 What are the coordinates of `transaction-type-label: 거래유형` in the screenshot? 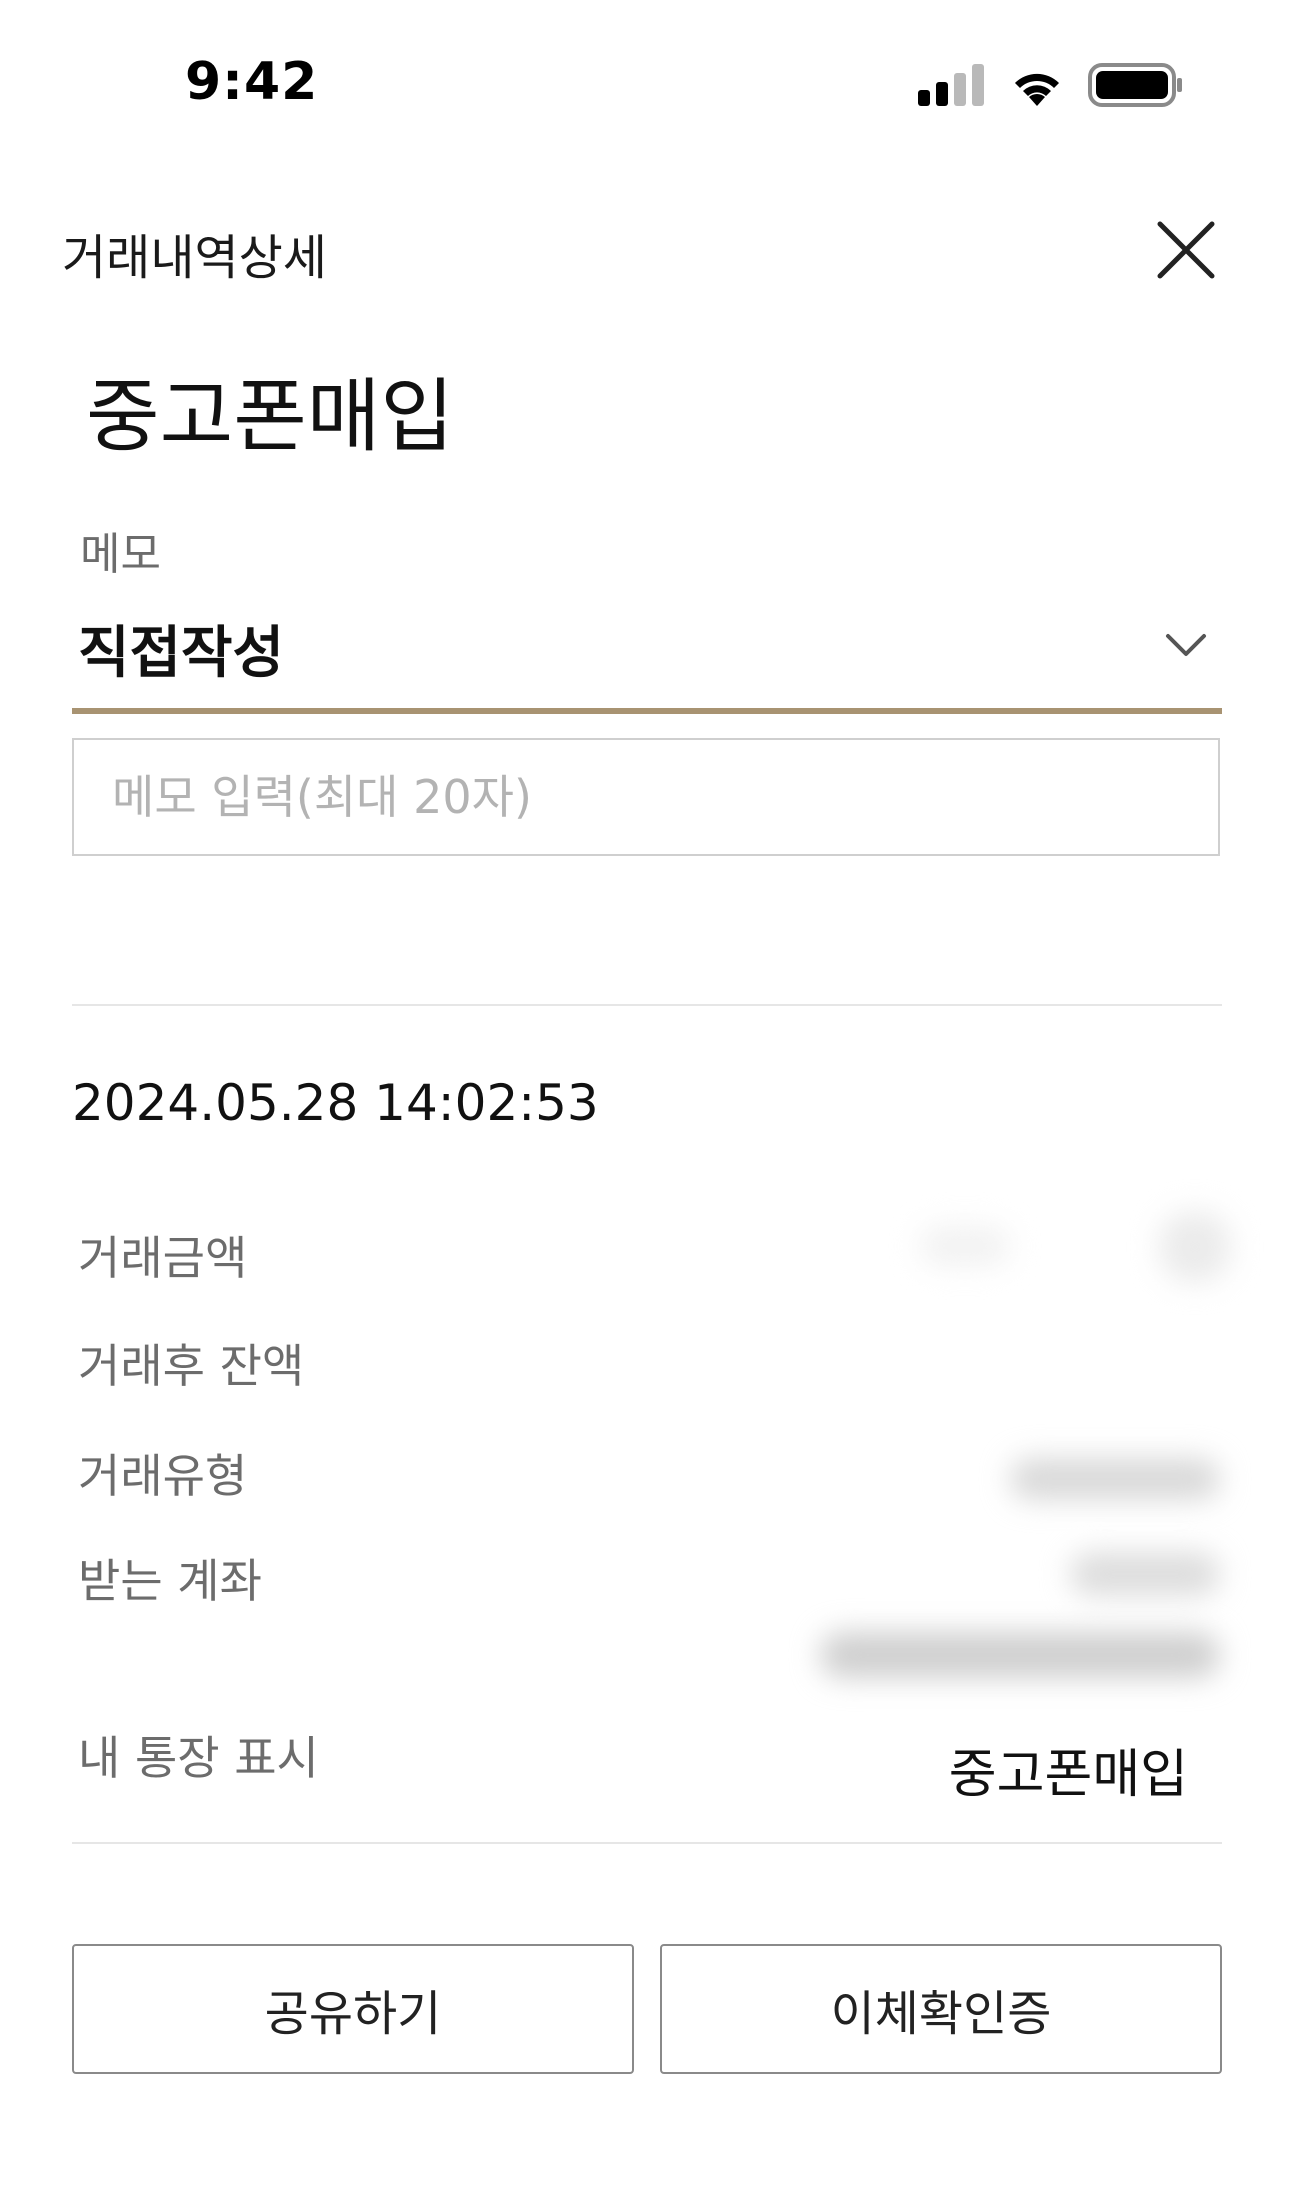 It's located at (163, 1476).